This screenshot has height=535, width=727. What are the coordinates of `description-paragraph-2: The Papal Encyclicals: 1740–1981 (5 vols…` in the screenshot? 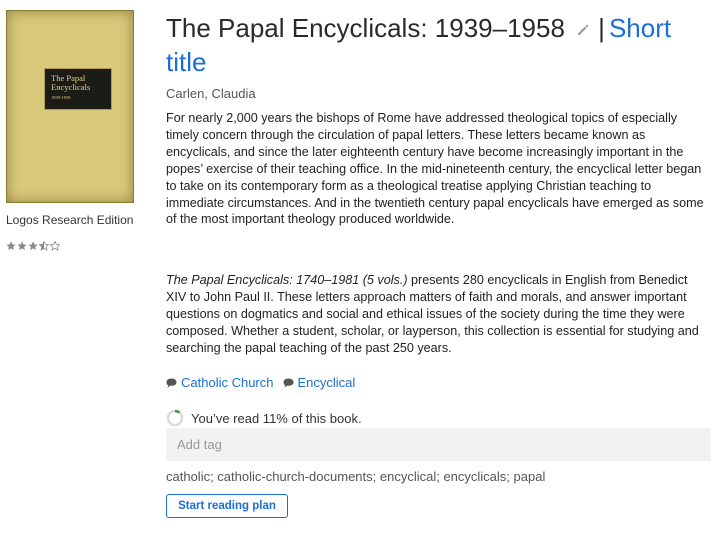 It's located at (438, 314).